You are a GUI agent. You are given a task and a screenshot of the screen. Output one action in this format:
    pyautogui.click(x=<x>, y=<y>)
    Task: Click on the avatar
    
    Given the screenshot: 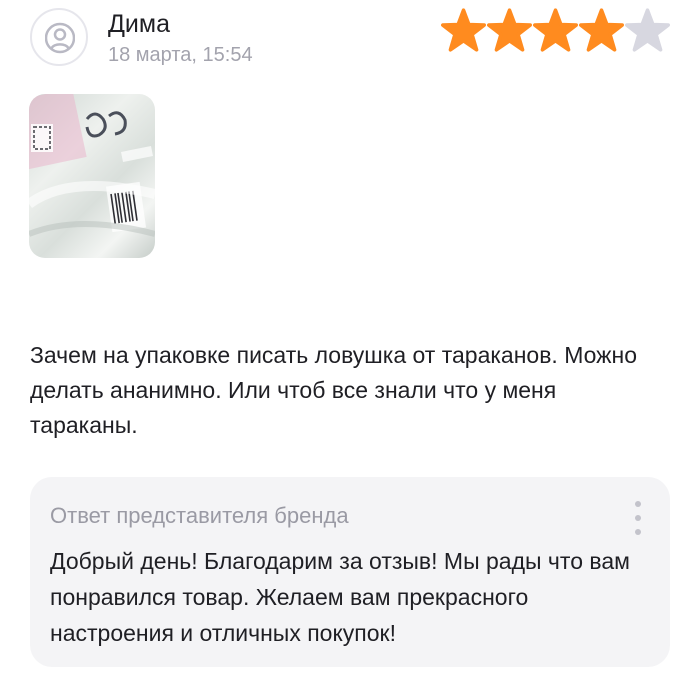 What is the action you would take?
    pyautogui.click(x=59, y=37)
    